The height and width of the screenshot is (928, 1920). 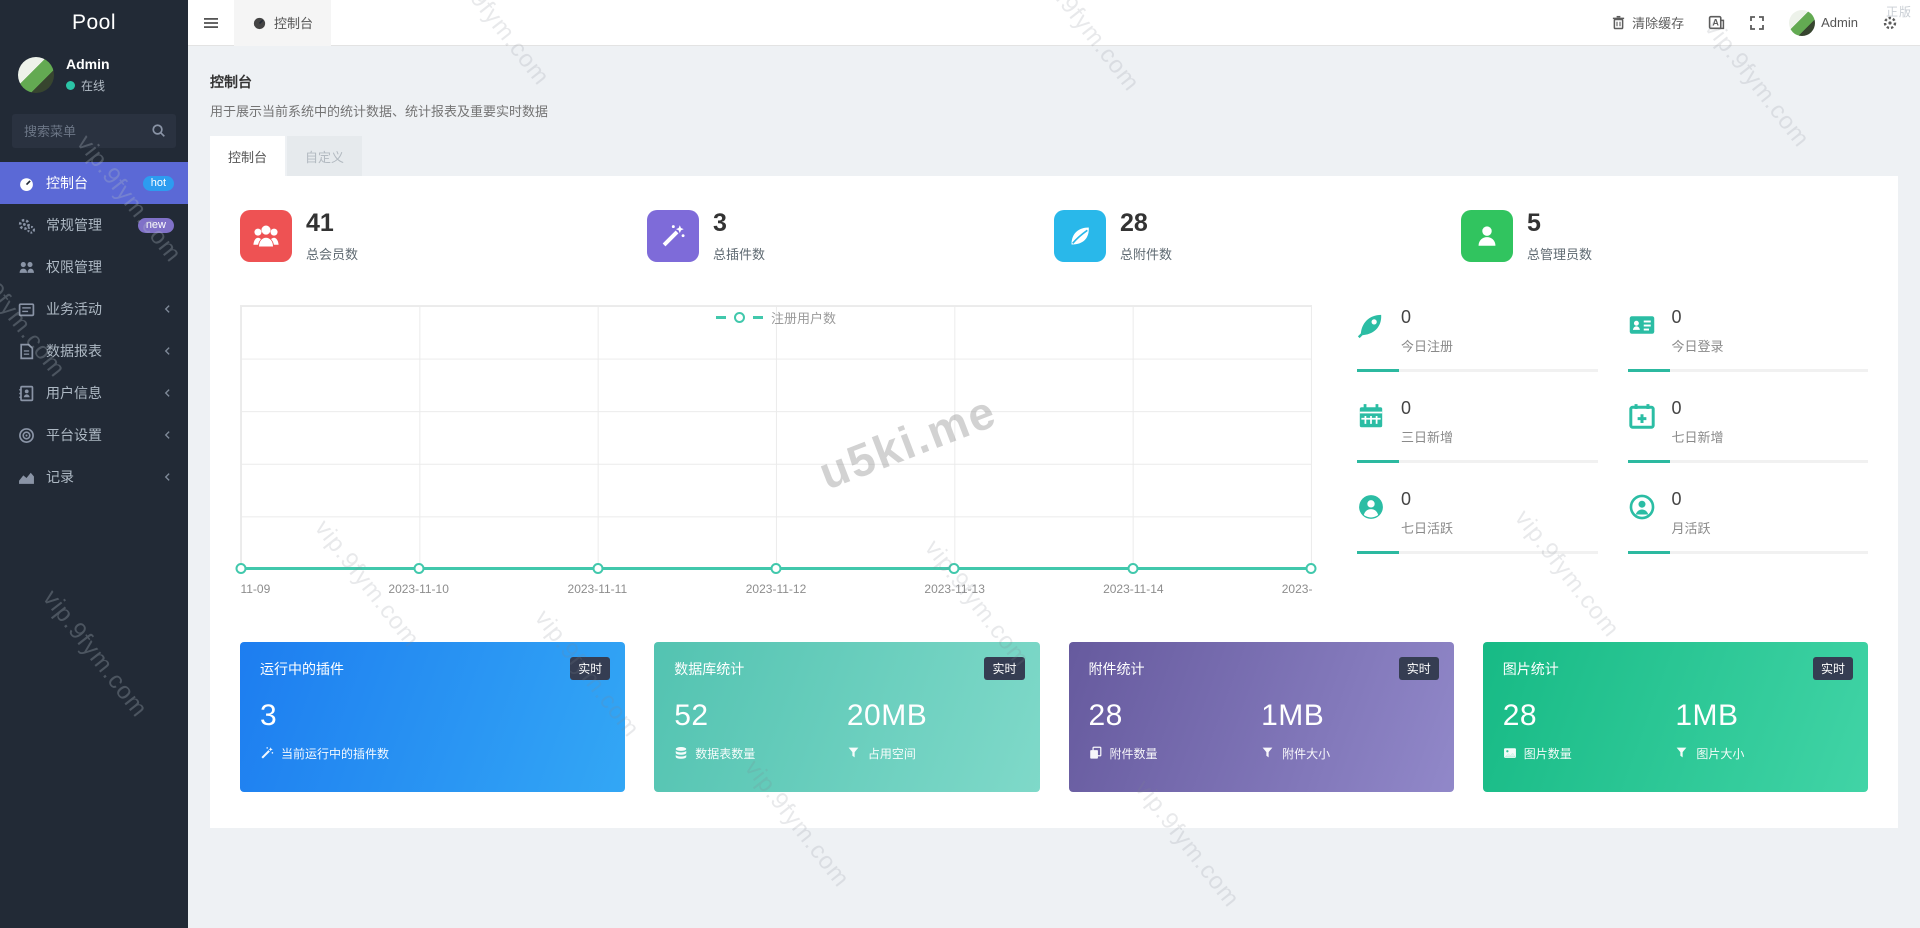 What do you see at coordinates (1054, 156) in the screenshot?
I see `content-tabs: 控制台 自定义` at bounding box center [1054, 156].